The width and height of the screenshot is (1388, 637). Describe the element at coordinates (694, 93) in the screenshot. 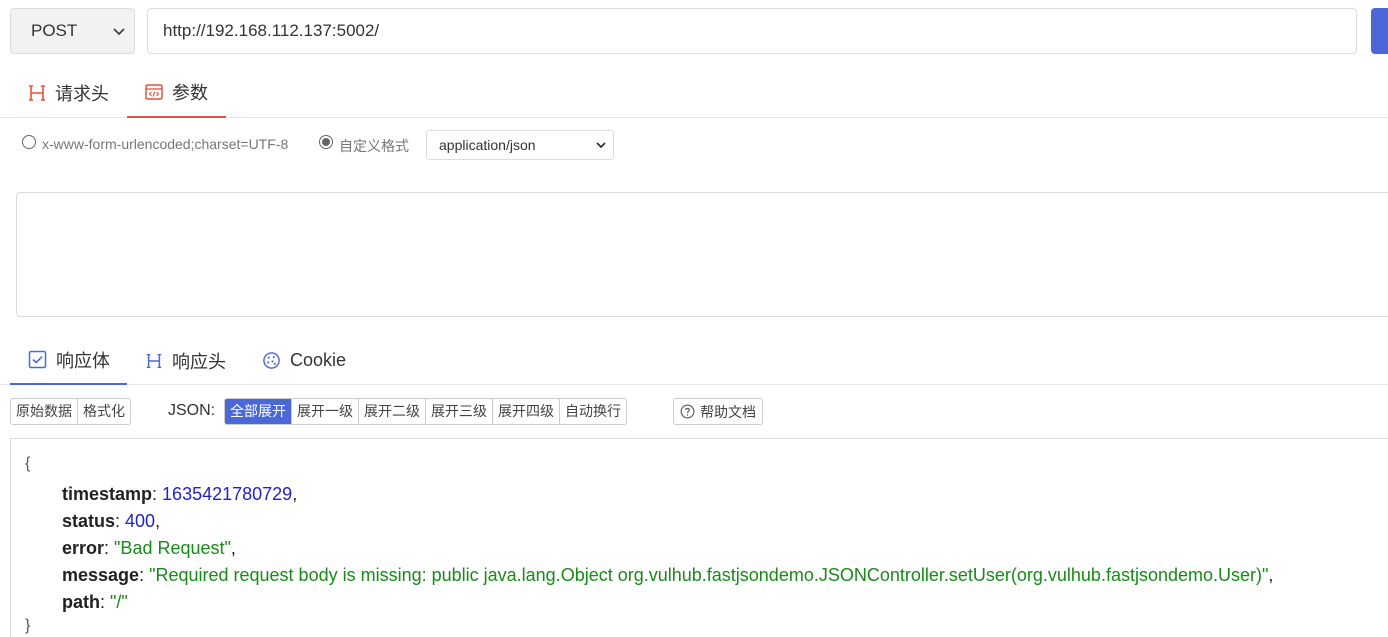

I see `request-tabs: 请求头 参数` at that location.